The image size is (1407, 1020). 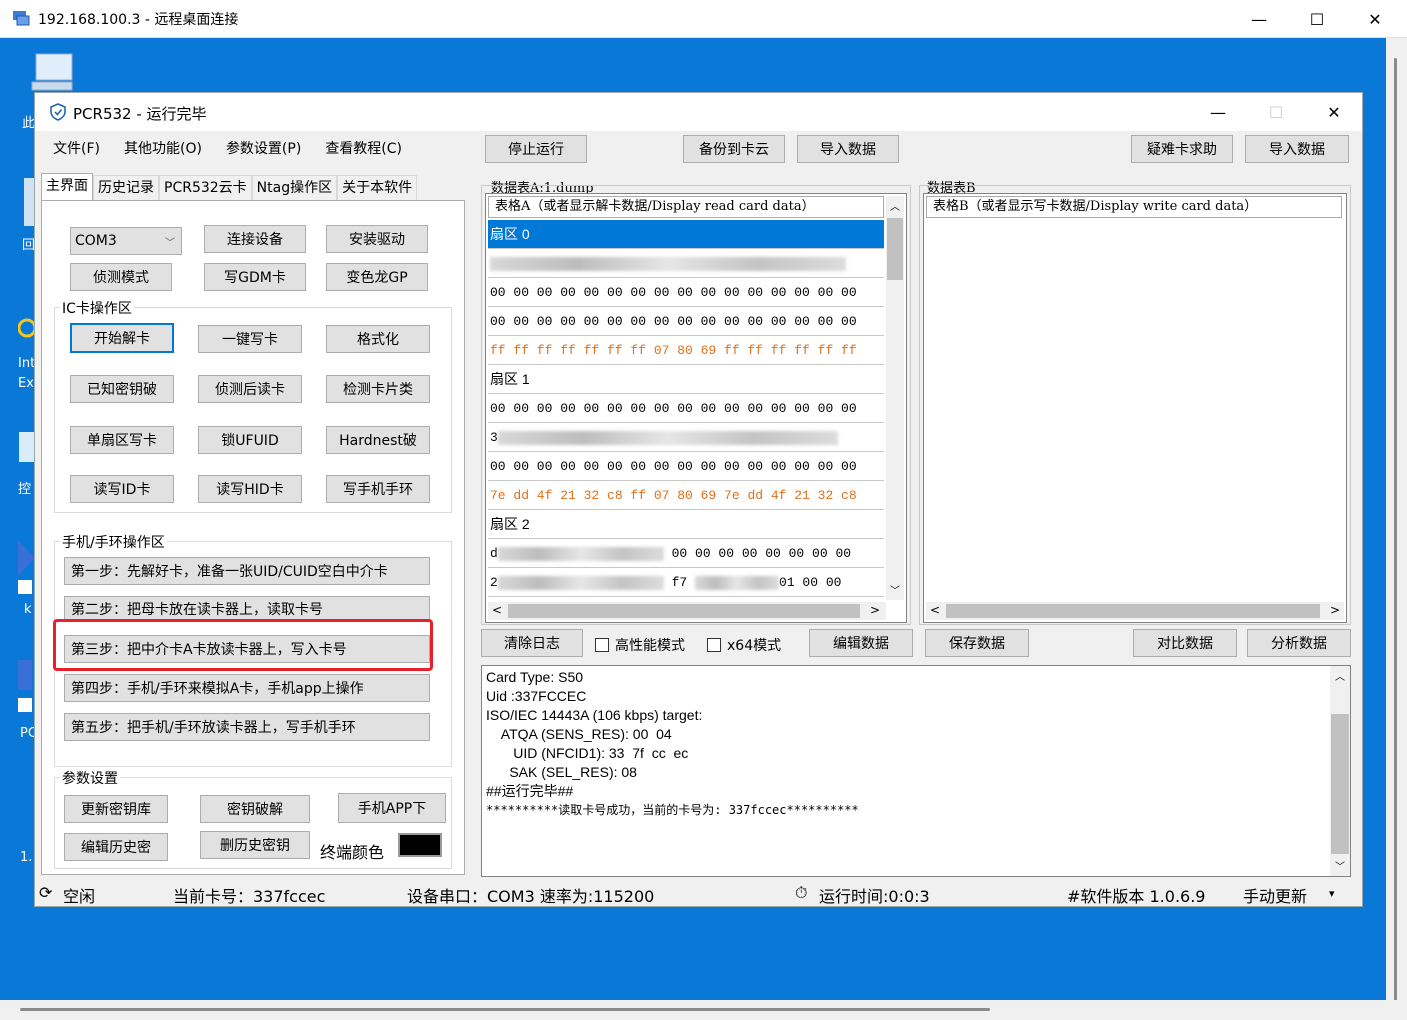 I want to click on analyze-data-button: 分析数据, so click(x=1299, y=643).